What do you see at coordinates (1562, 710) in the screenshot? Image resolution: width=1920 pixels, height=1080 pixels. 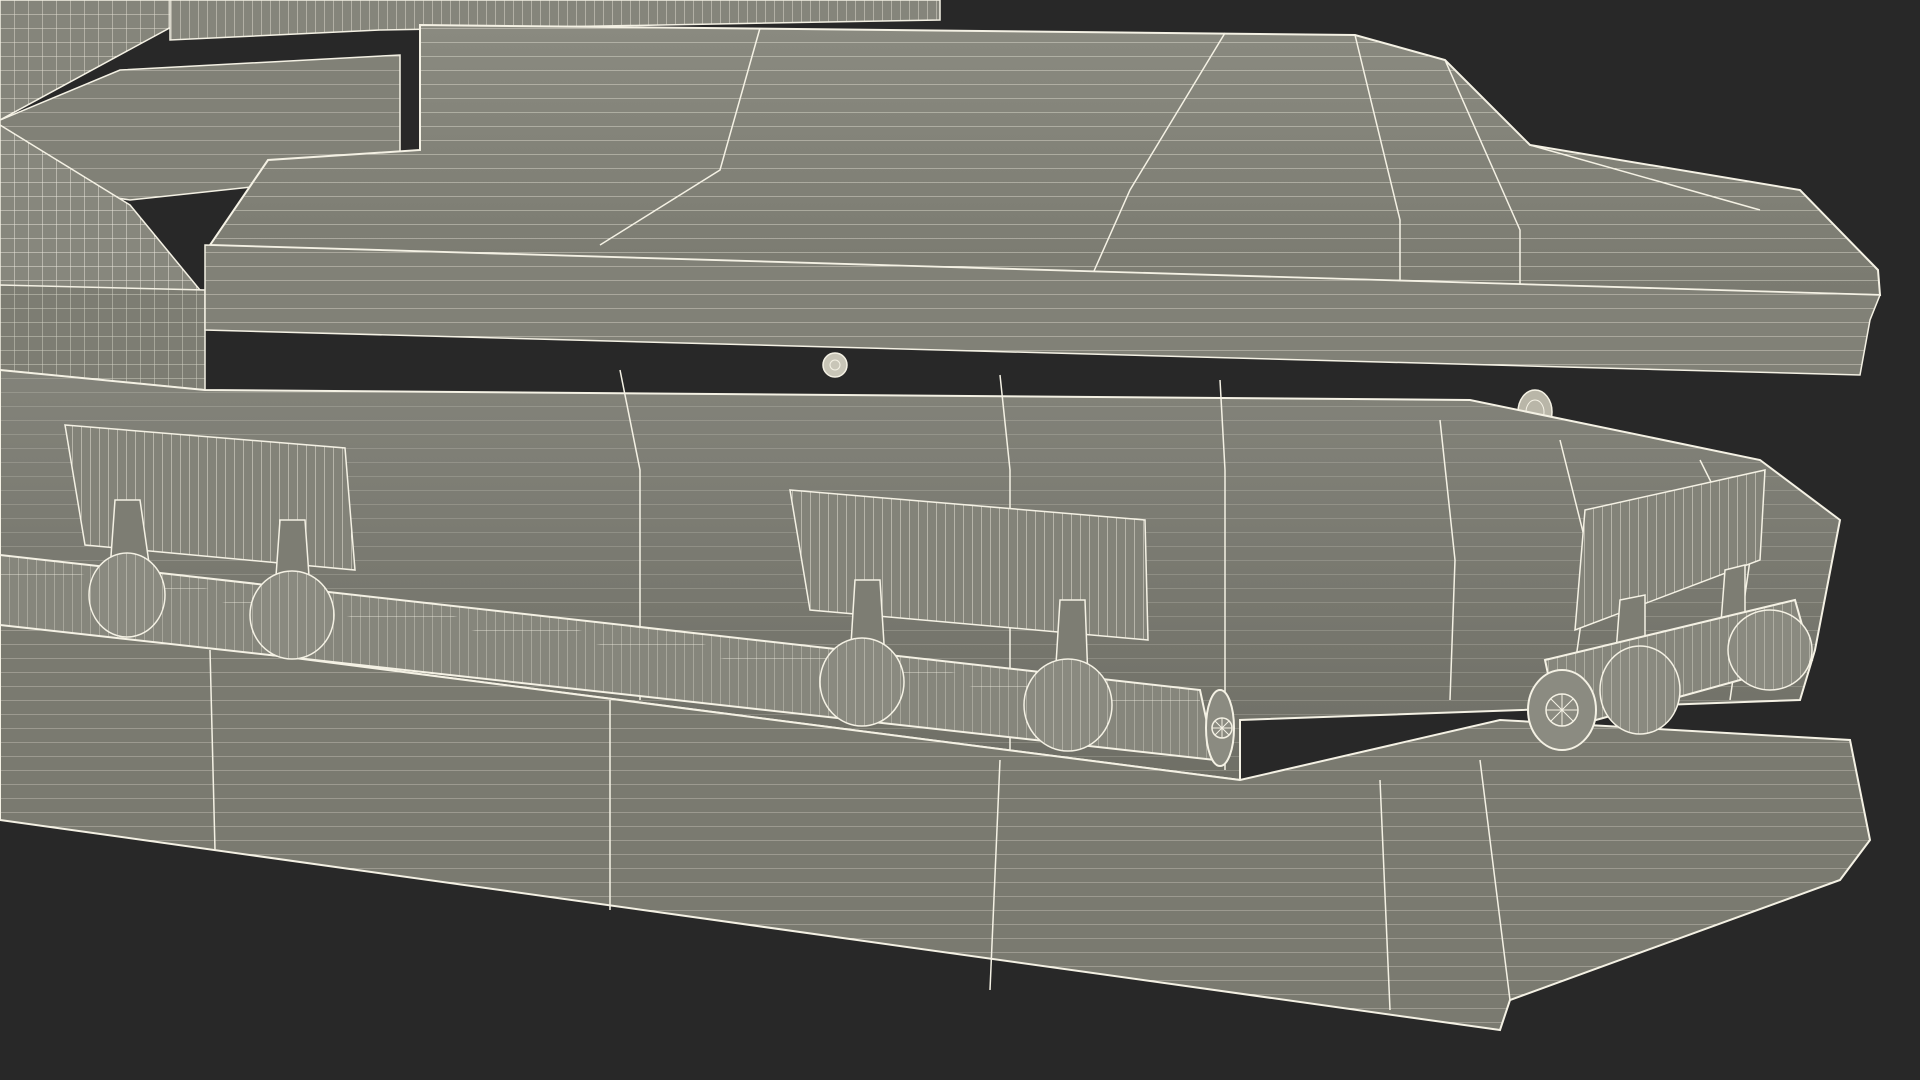 I see `swing-bar-end-cap-right` at bounding box center [1562, 710].